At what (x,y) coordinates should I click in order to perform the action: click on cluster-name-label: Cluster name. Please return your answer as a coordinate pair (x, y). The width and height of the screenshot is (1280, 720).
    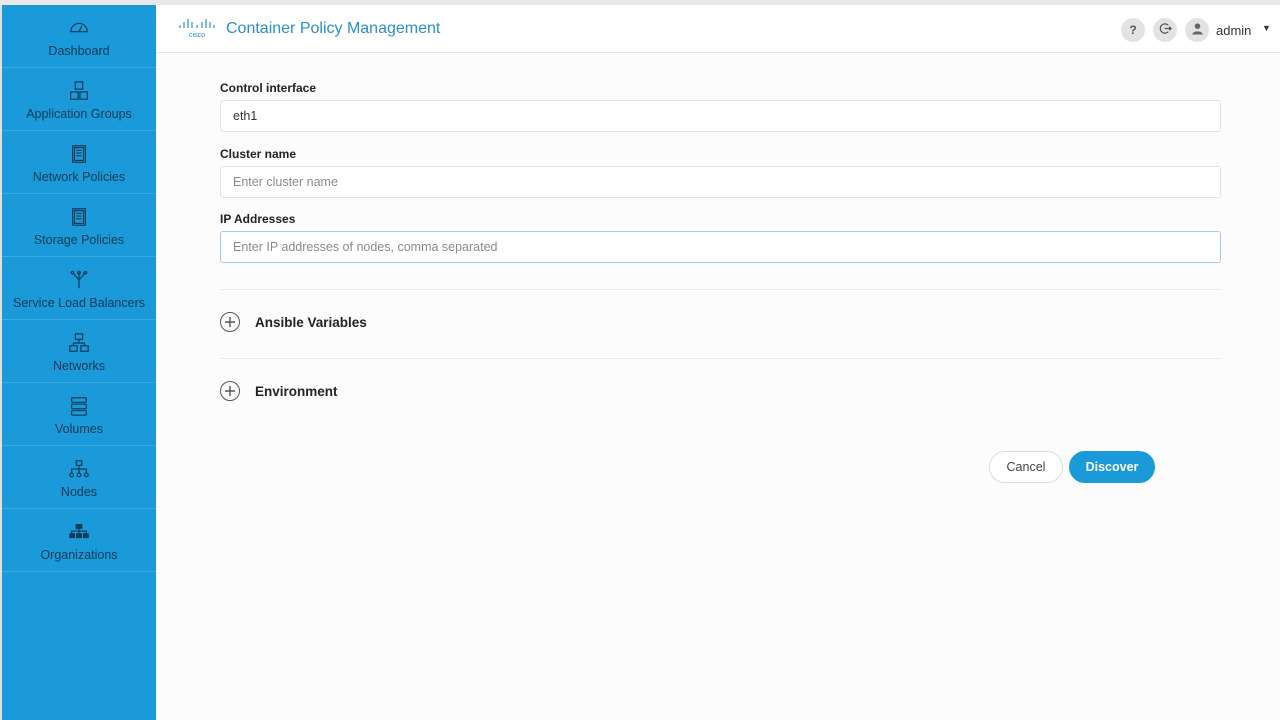
    Looking at the image, I should click on (258, 154).